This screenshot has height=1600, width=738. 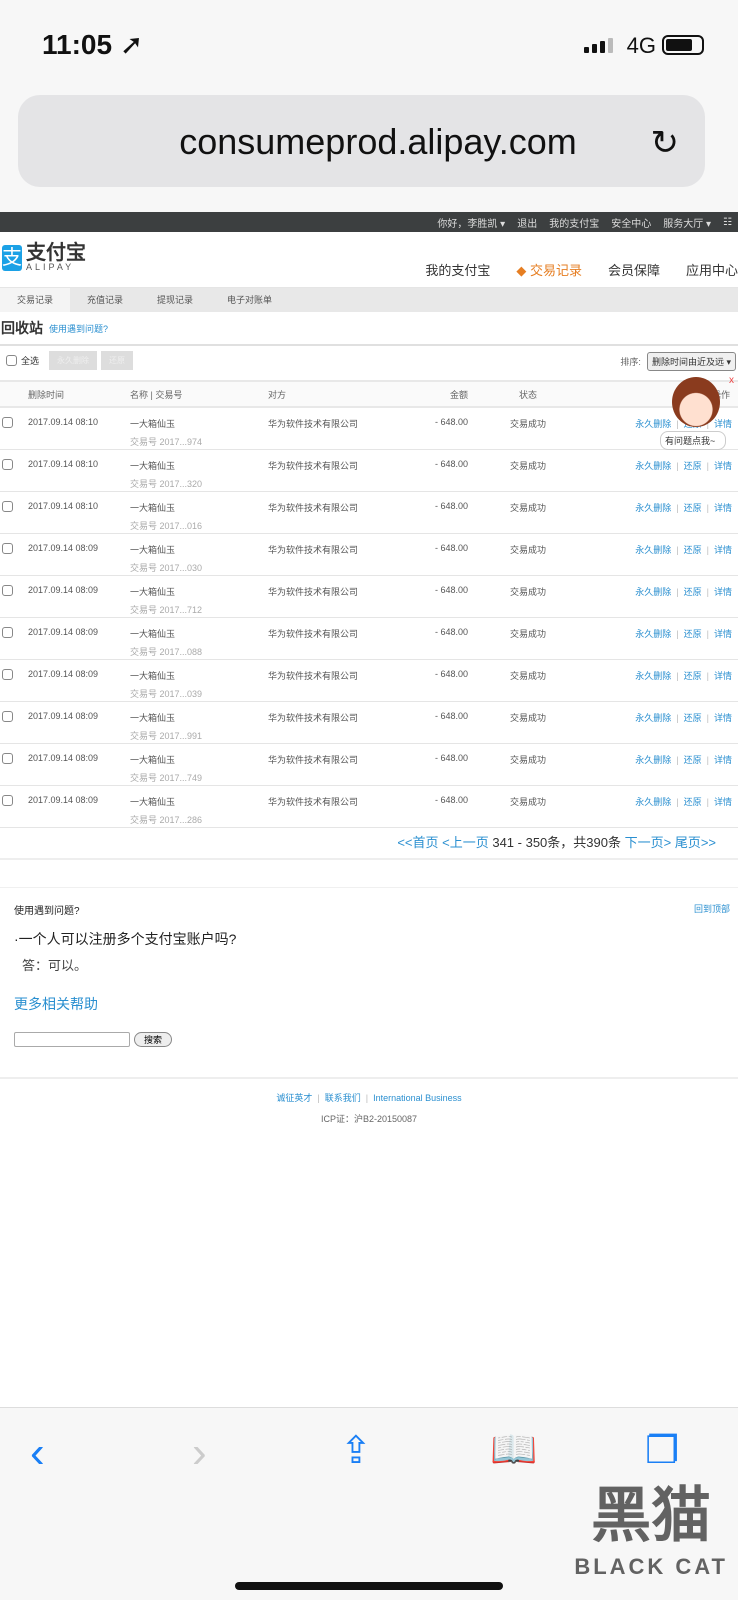 What do you see at coordinates (486, 224) in the screenshot?
I see `user-menu: 李胜凯 ▾` at bounding box center [486, 224].